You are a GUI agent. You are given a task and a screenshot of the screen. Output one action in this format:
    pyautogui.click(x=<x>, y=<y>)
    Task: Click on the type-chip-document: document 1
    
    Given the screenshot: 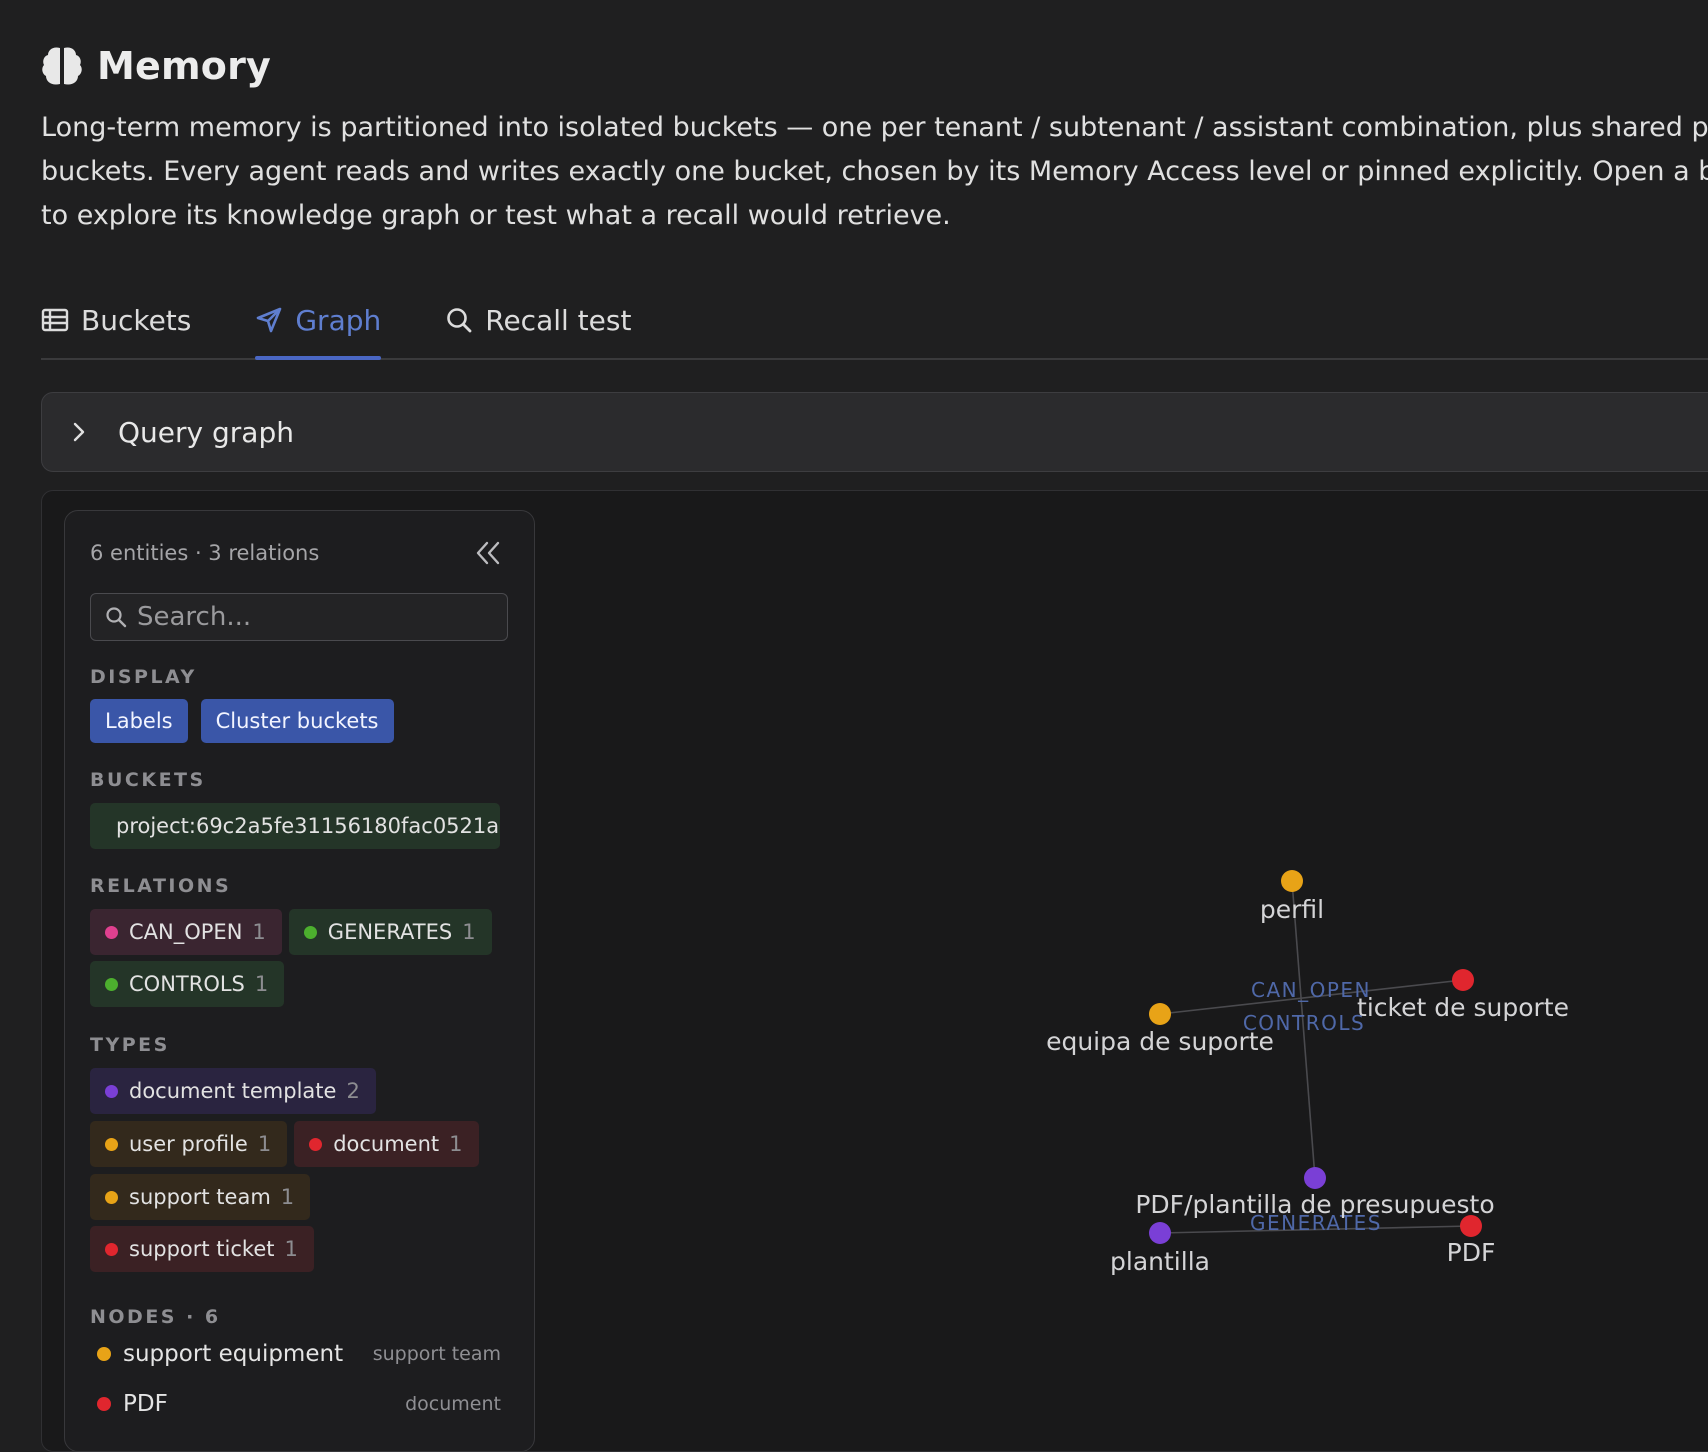 What is the action you would take?
    pyautogui.click(x=386, y=1144)
    